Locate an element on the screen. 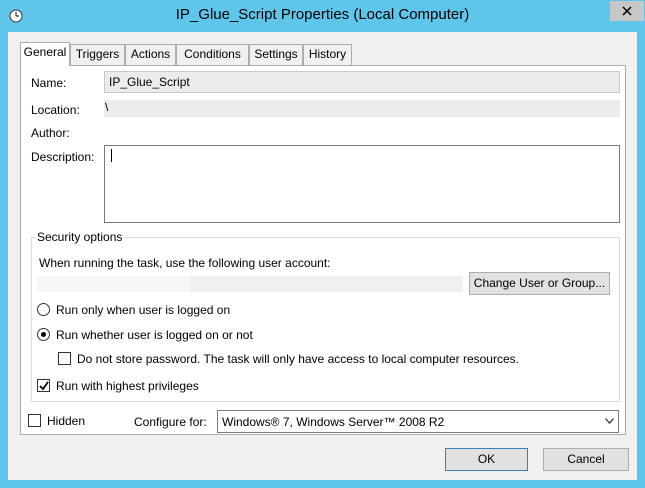  configure-for-label: Configure for: is located at coordinates (170, 422).